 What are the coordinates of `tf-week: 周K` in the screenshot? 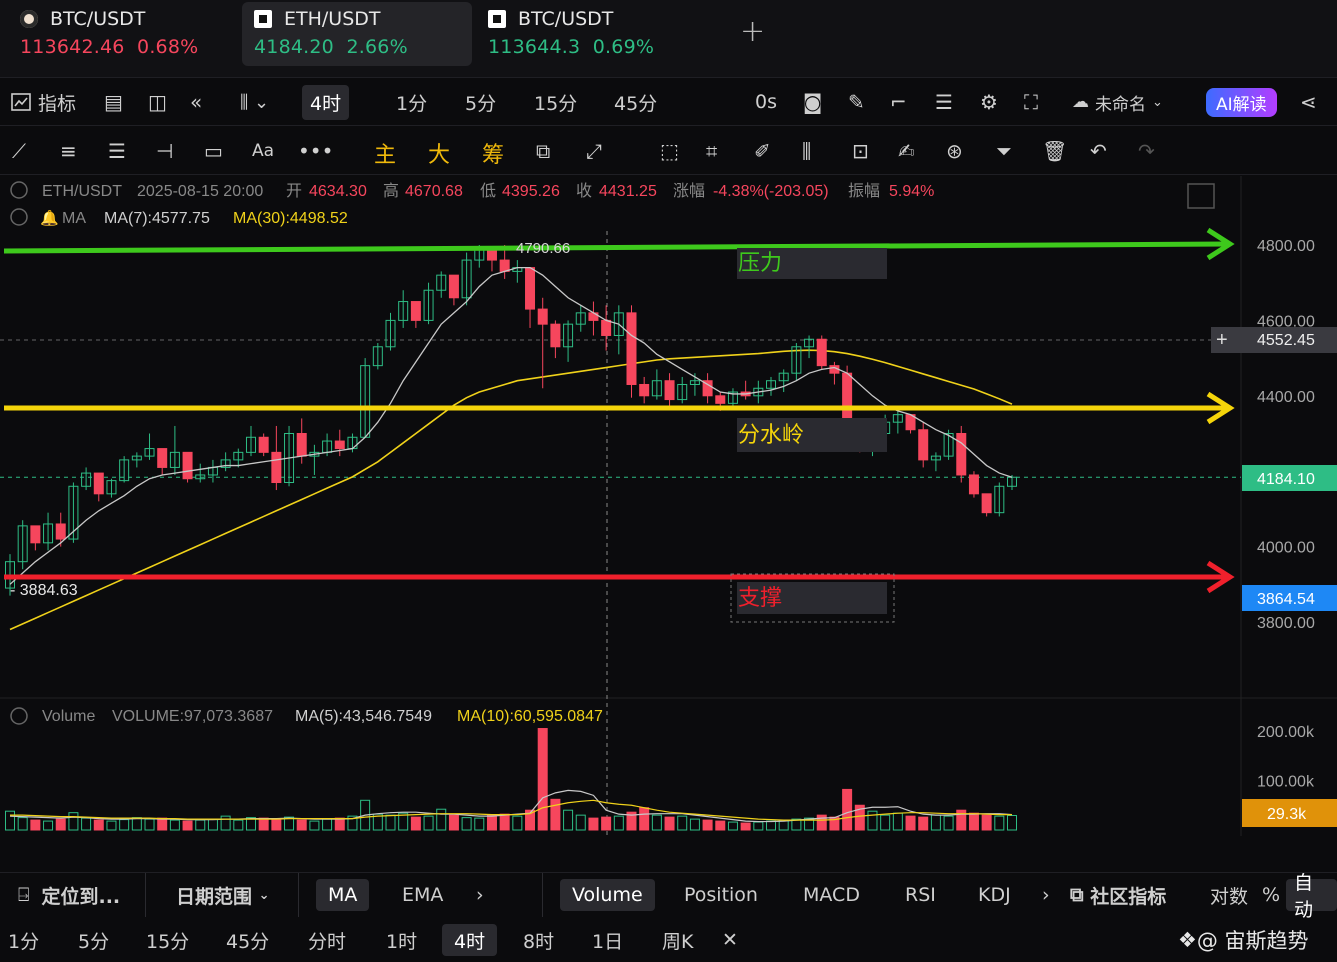 It's located at (677, 940).